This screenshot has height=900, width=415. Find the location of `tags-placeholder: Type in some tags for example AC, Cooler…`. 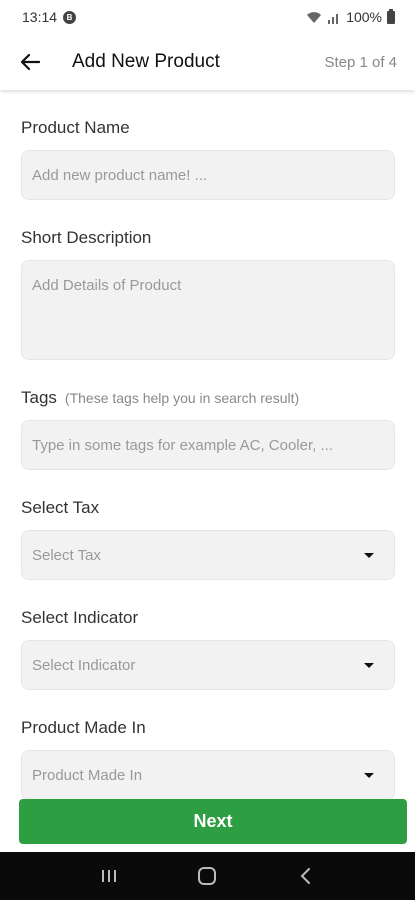

tags-placeholder: Type in some tags for example AC, Cooler… is located at coordinates (182, 445).